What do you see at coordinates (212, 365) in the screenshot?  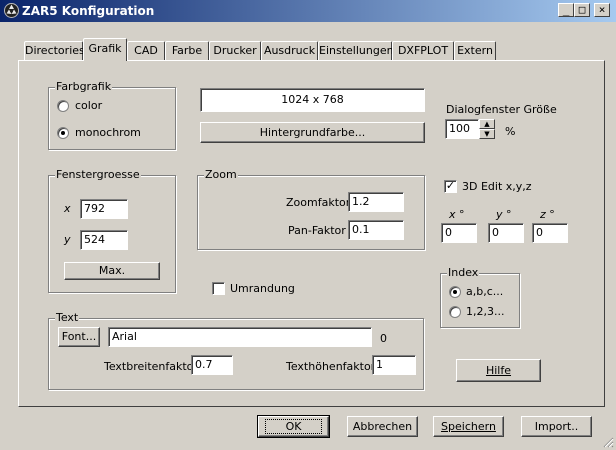 I see `textbreitenfaktor-input: 0.7` at bounding box center [212, 365].